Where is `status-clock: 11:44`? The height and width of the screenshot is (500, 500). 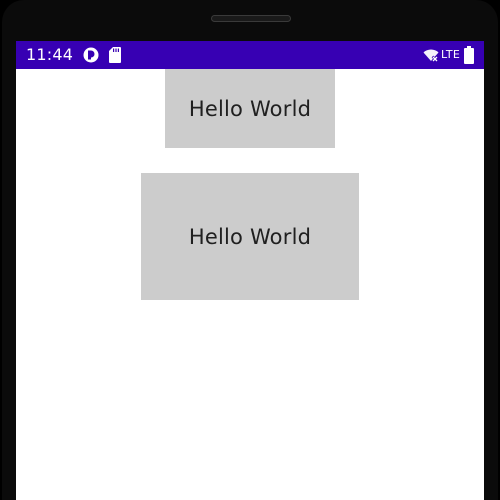
status-clock: 11:44 is located at coordinates (50, 54).